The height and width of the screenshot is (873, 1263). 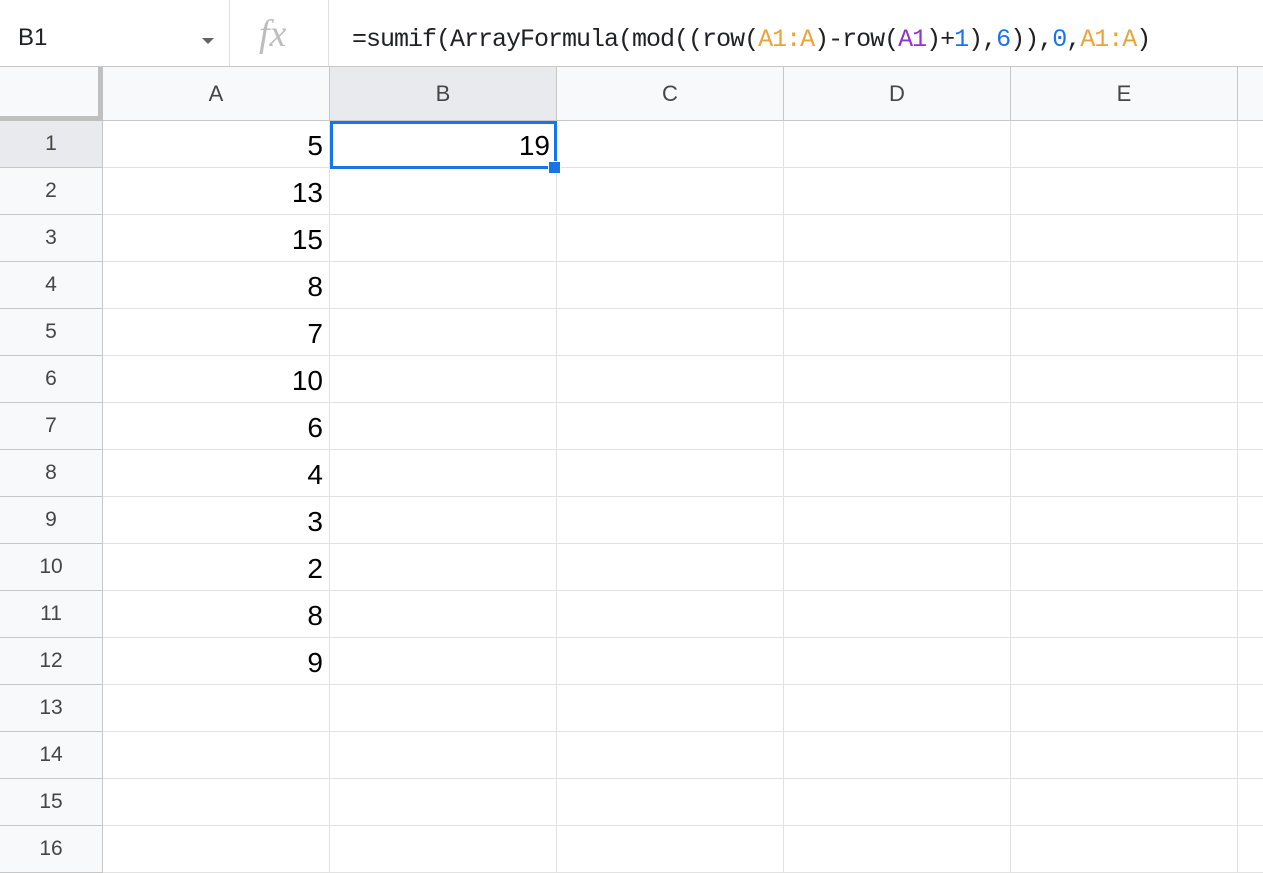 What do you see at coordinates (51, 144) in the screenshot?
I see `row-header-1: 1` at bounding box center [51, 144].